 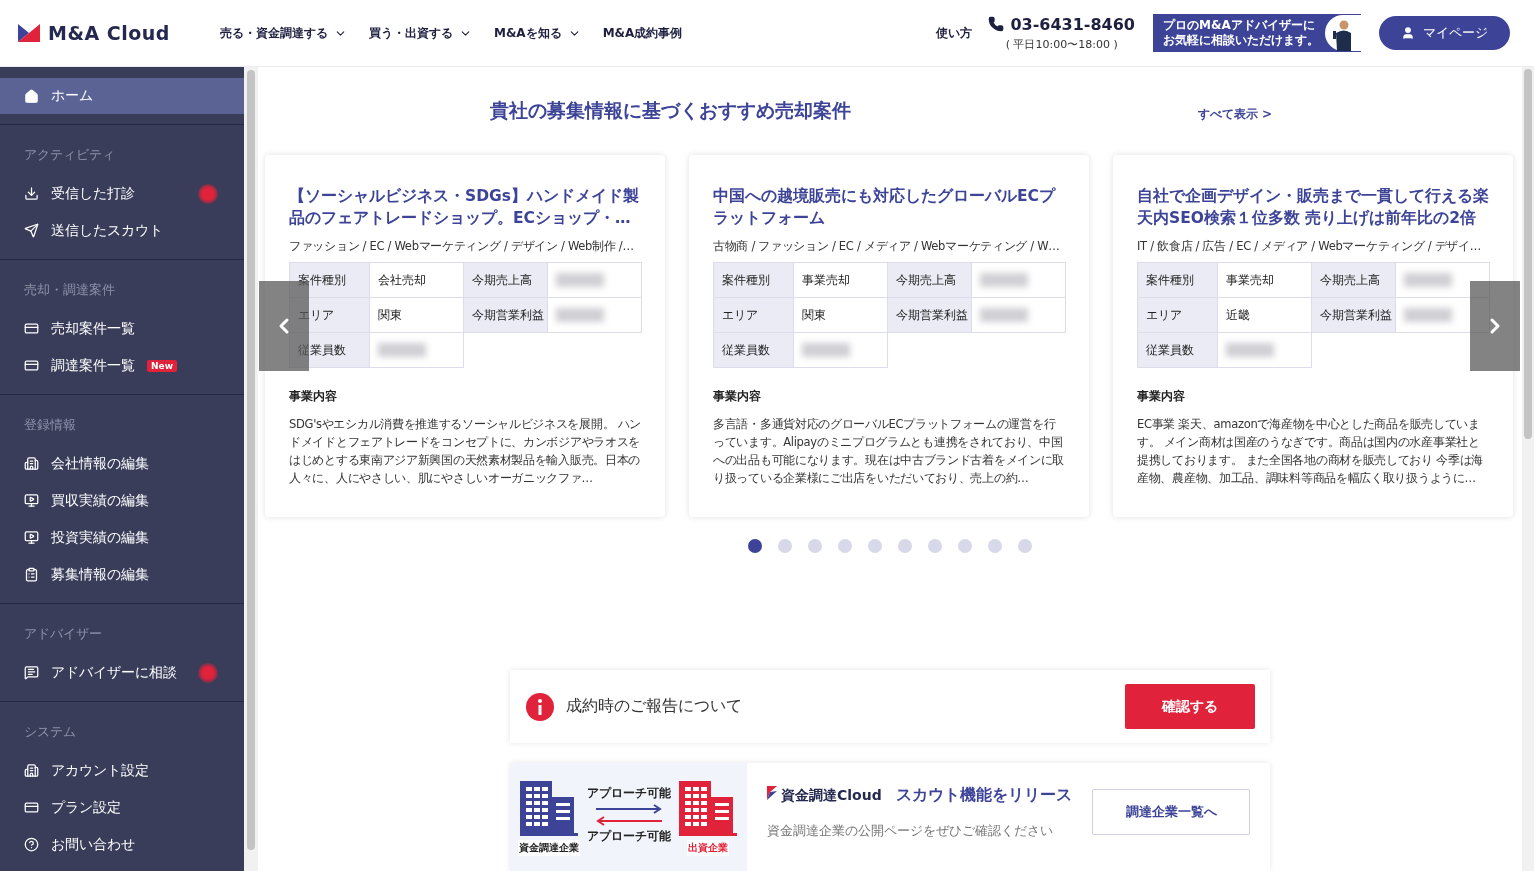 I want to click on sidebar-item: 売却案件一覧, so click(x=122, y=328).